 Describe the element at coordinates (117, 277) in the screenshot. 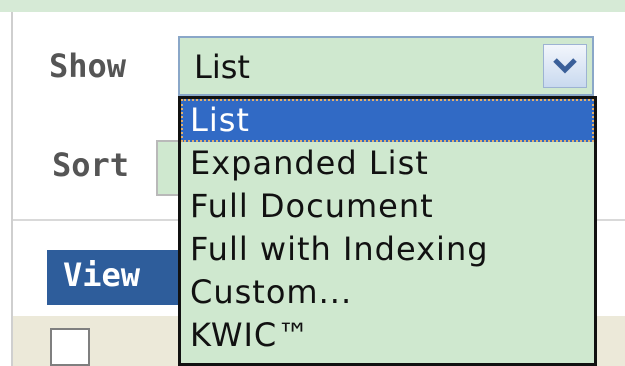

I see `view-button: View` at that location.